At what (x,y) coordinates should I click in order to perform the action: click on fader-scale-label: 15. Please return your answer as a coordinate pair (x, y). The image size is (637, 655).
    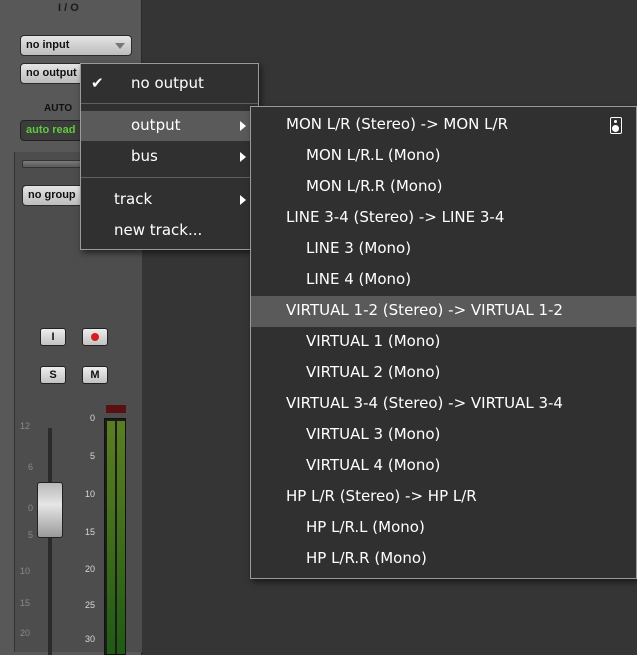
    Looking at the image, I should click on (25, 603).